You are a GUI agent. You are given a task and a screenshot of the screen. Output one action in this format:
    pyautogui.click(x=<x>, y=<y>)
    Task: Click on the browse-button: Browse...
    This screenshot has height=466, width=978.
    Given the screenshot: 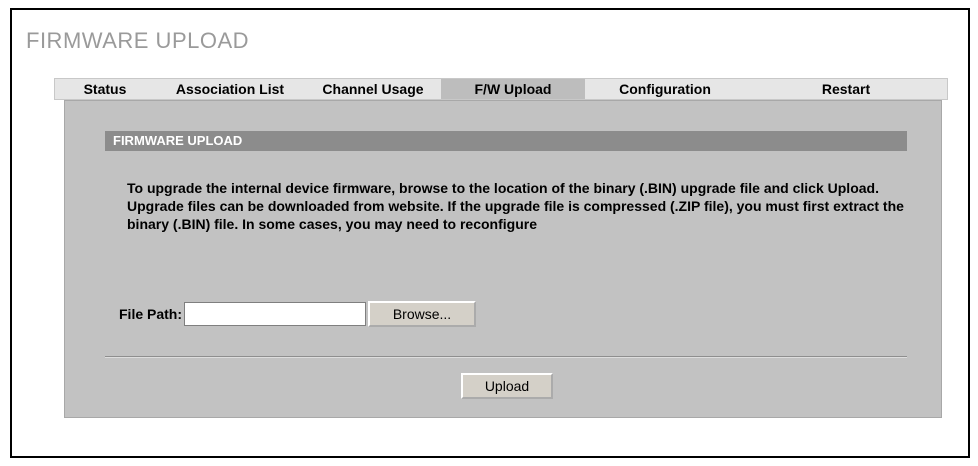 What is the action you would take?
    pyautogui.click(x=422, y=314)
    